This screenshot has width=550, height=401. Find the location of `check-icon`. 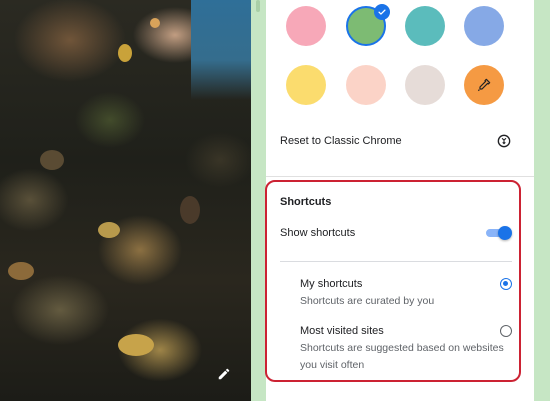

check-icon is located at coordinates (382, 12).